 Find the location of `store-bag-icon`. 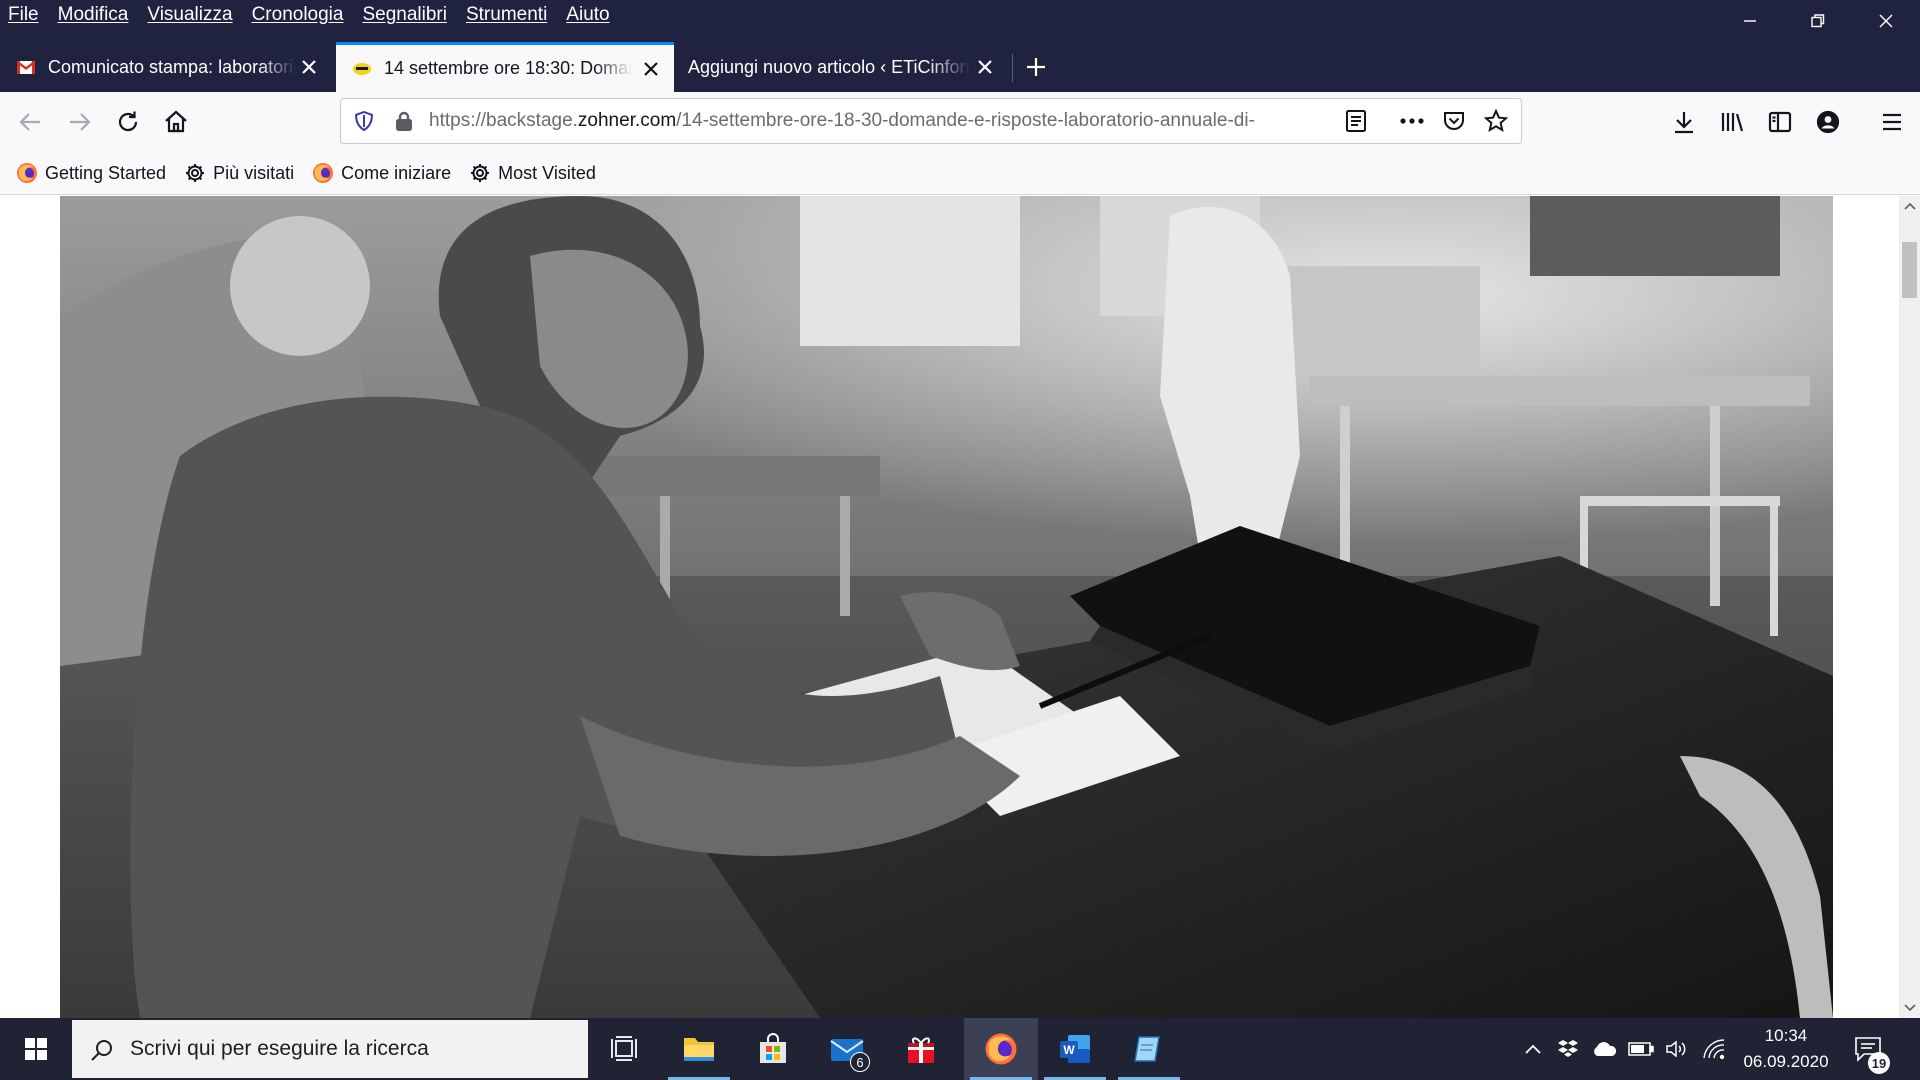

store-bag-icon is located at coordinates (773, 1048).